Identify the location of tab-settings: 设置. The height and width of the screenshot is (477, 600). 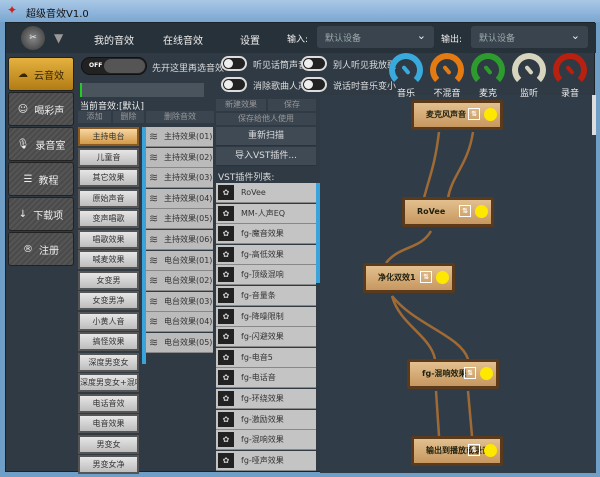
(250, 39).